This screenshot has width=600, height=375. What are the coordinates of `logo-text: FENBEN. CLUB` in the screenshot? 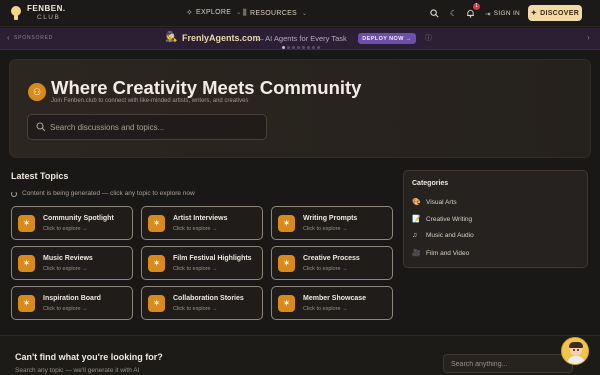 It's located at (46, 13).